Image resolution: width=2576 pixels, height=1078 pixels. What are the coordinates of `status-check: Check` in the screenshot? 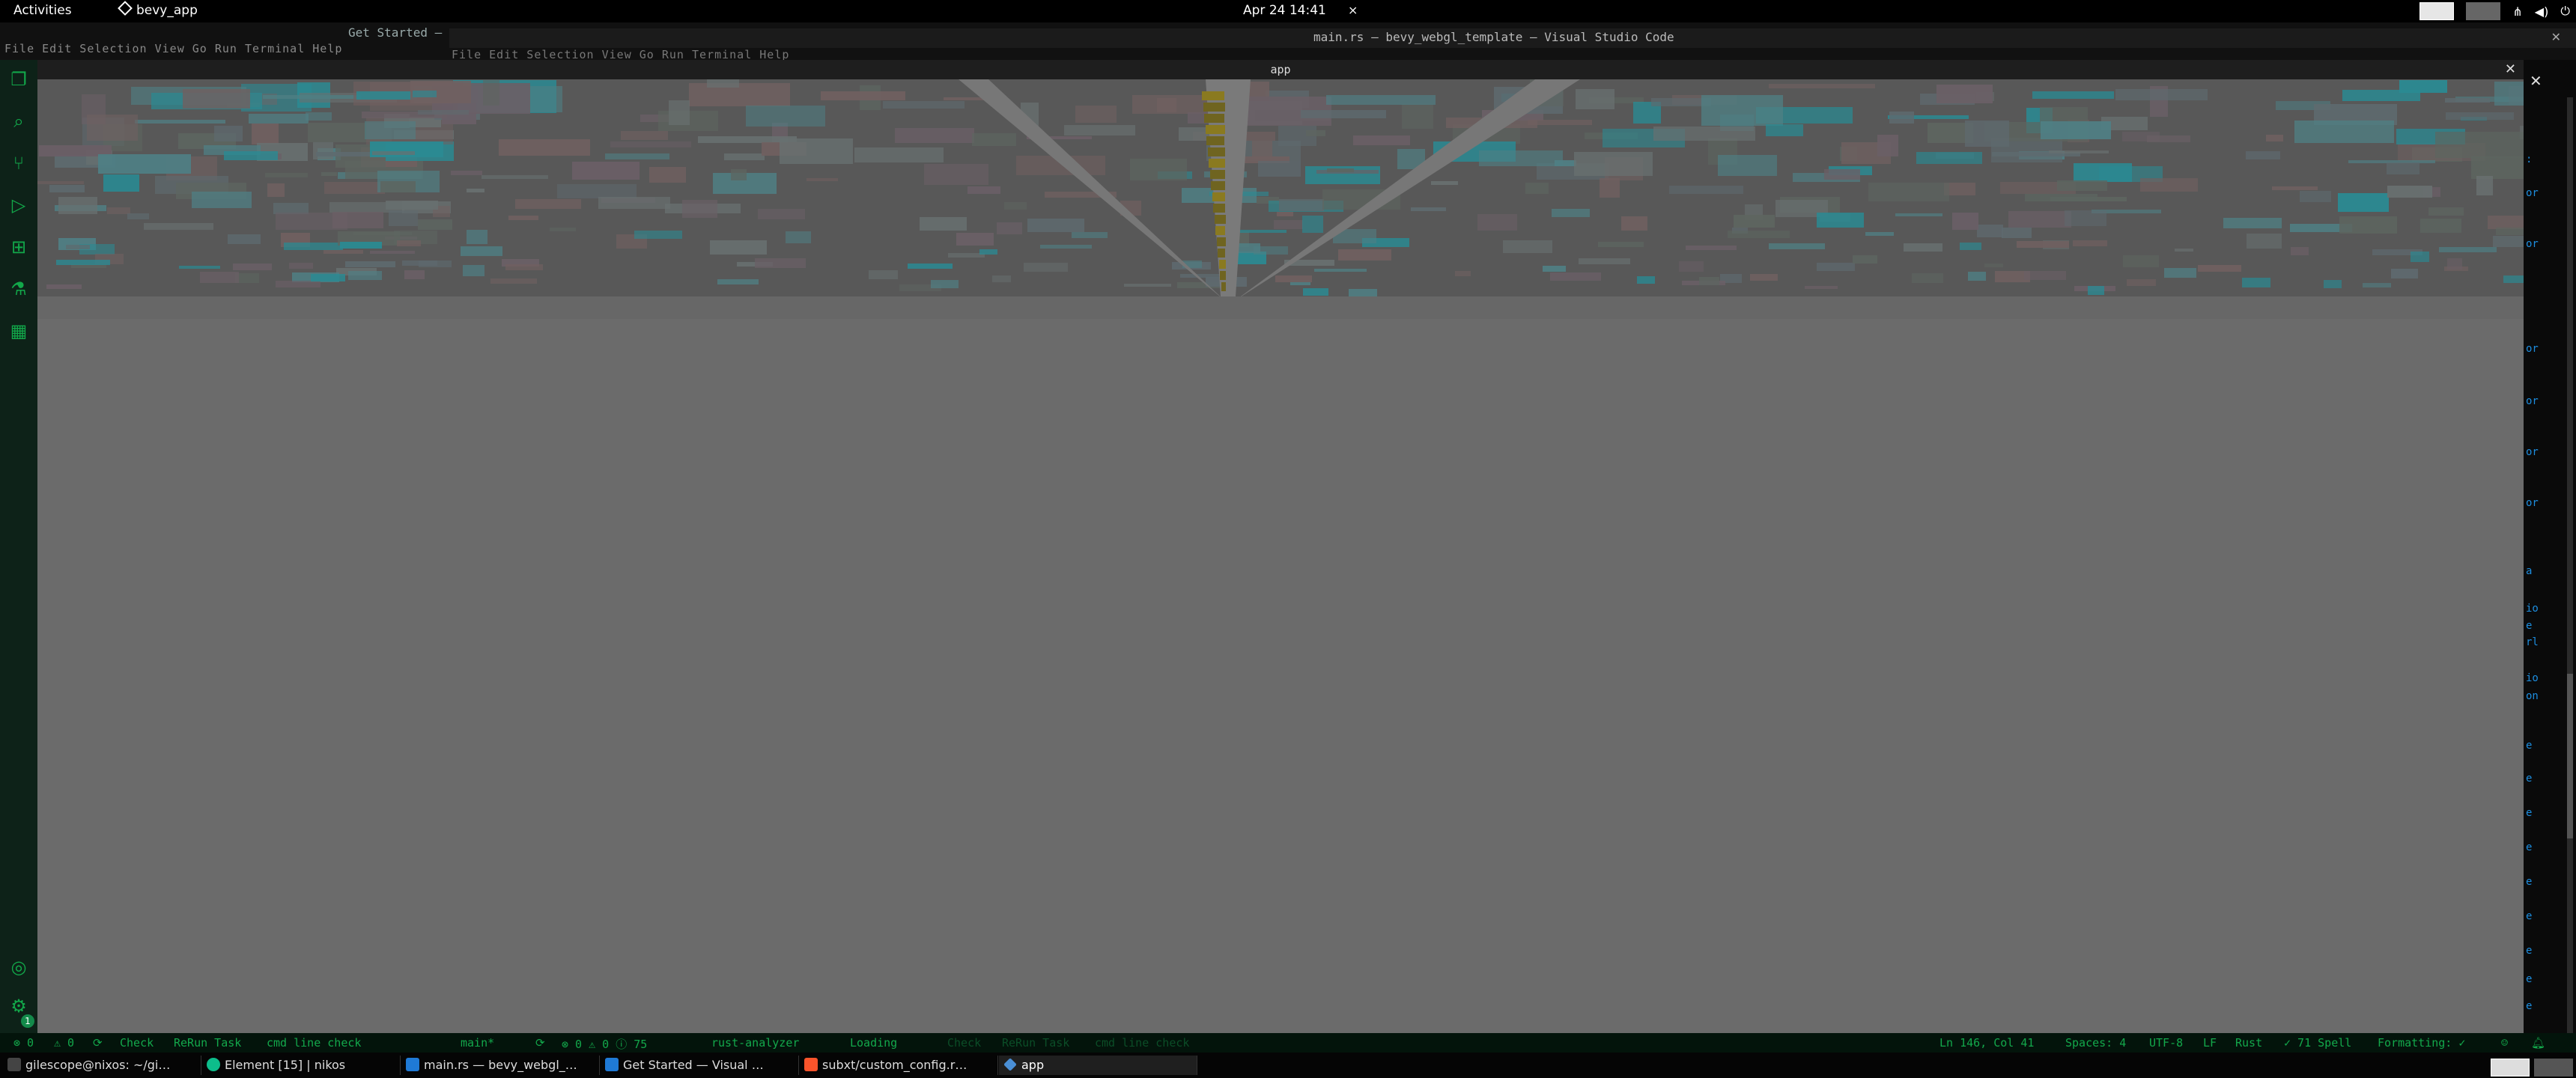 It's located at (137, 1043).